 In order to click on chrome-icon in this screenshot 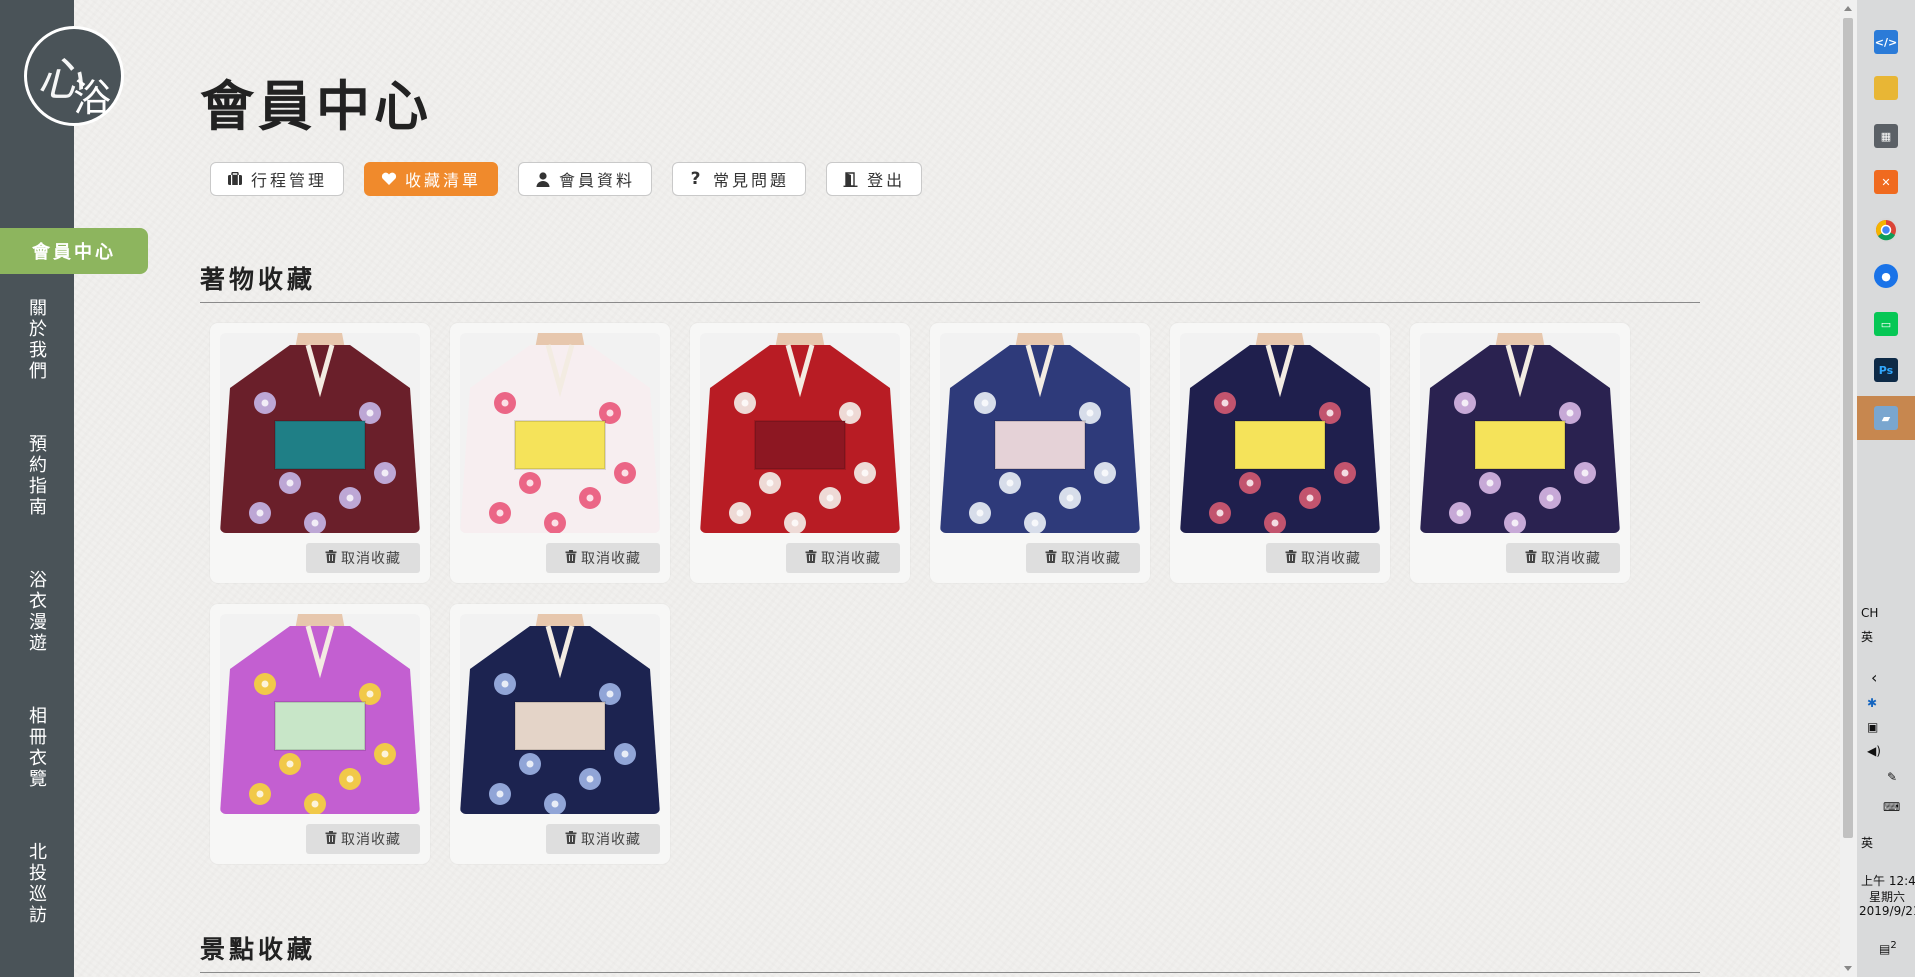, I will do `click(1886, 230)`.